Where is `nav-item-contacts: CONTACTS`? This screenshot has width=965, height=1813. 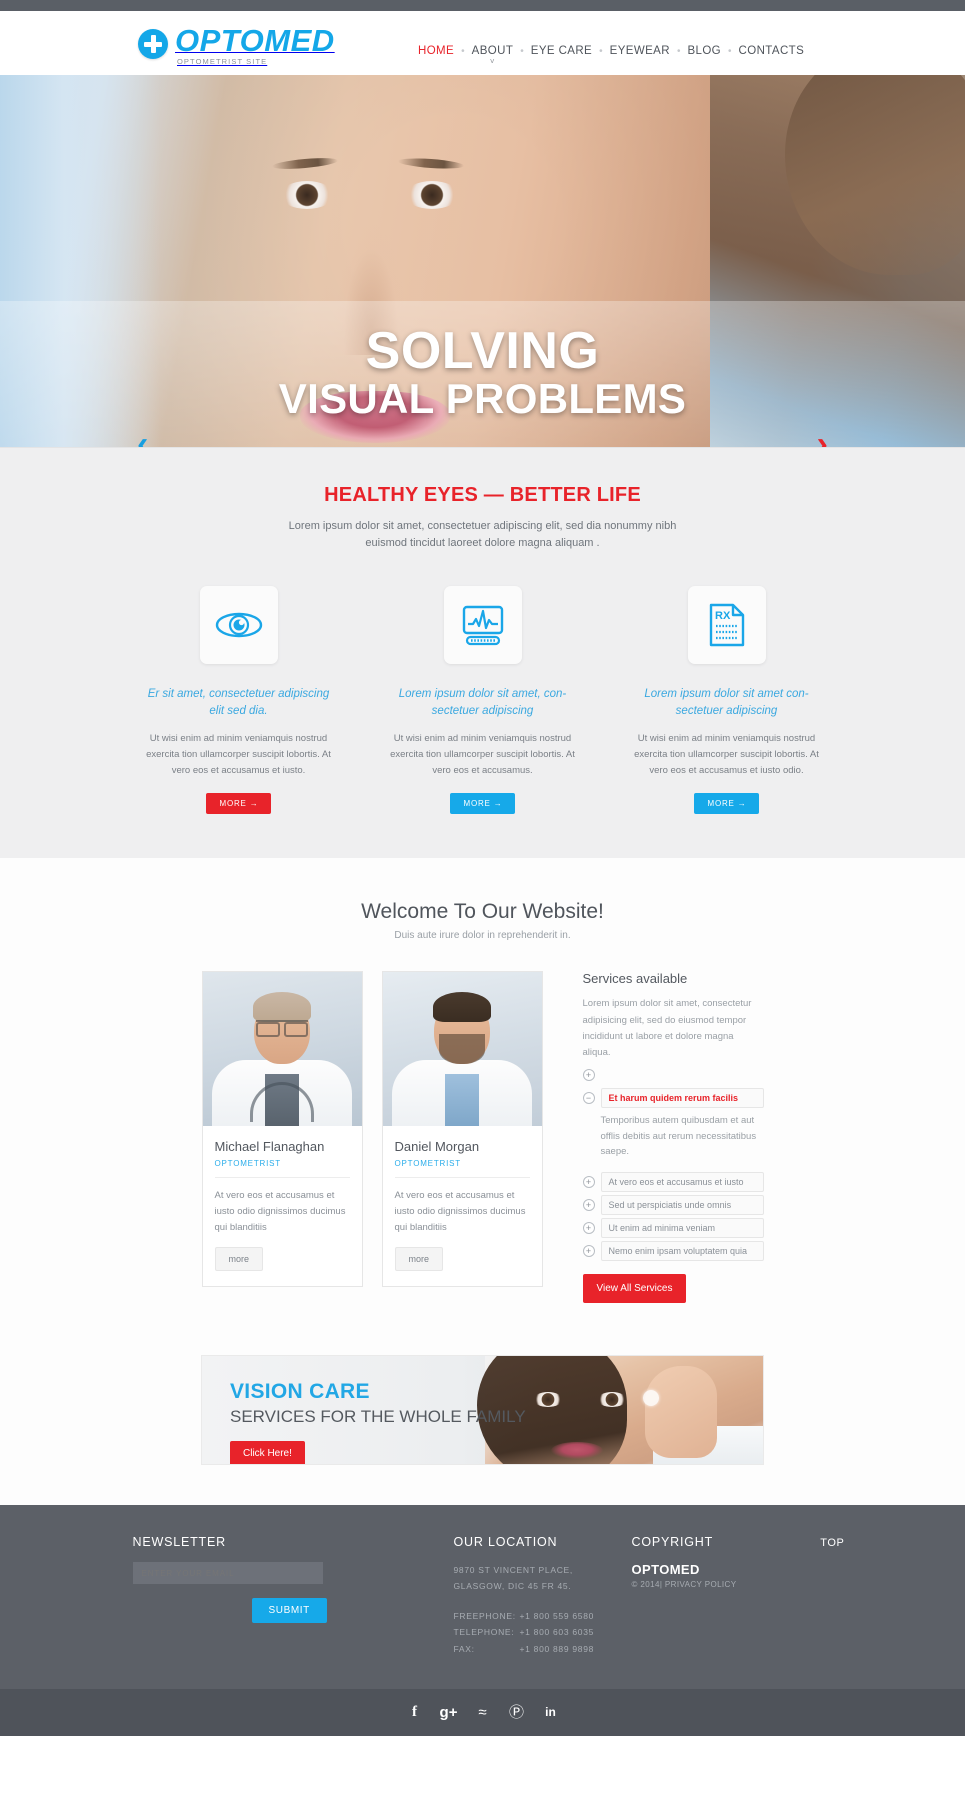 nav-item-contacts: CONTACTS is located at coordinates (772, 51).